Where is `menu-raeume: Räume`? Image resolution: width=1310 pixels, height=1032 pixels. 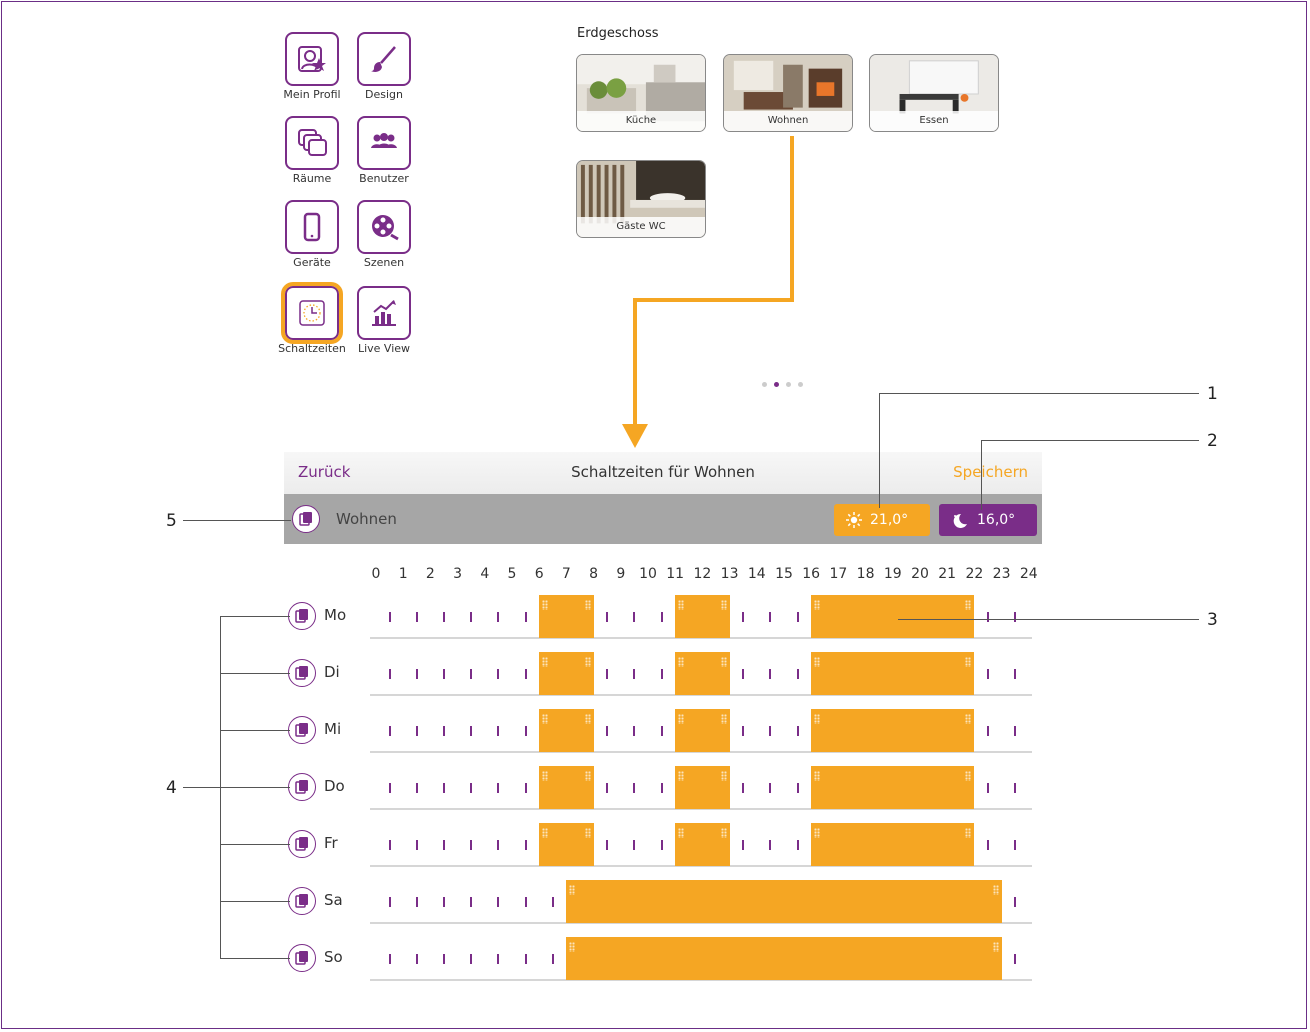 menu-raeume: Räume is located at coordinates (312, 150).